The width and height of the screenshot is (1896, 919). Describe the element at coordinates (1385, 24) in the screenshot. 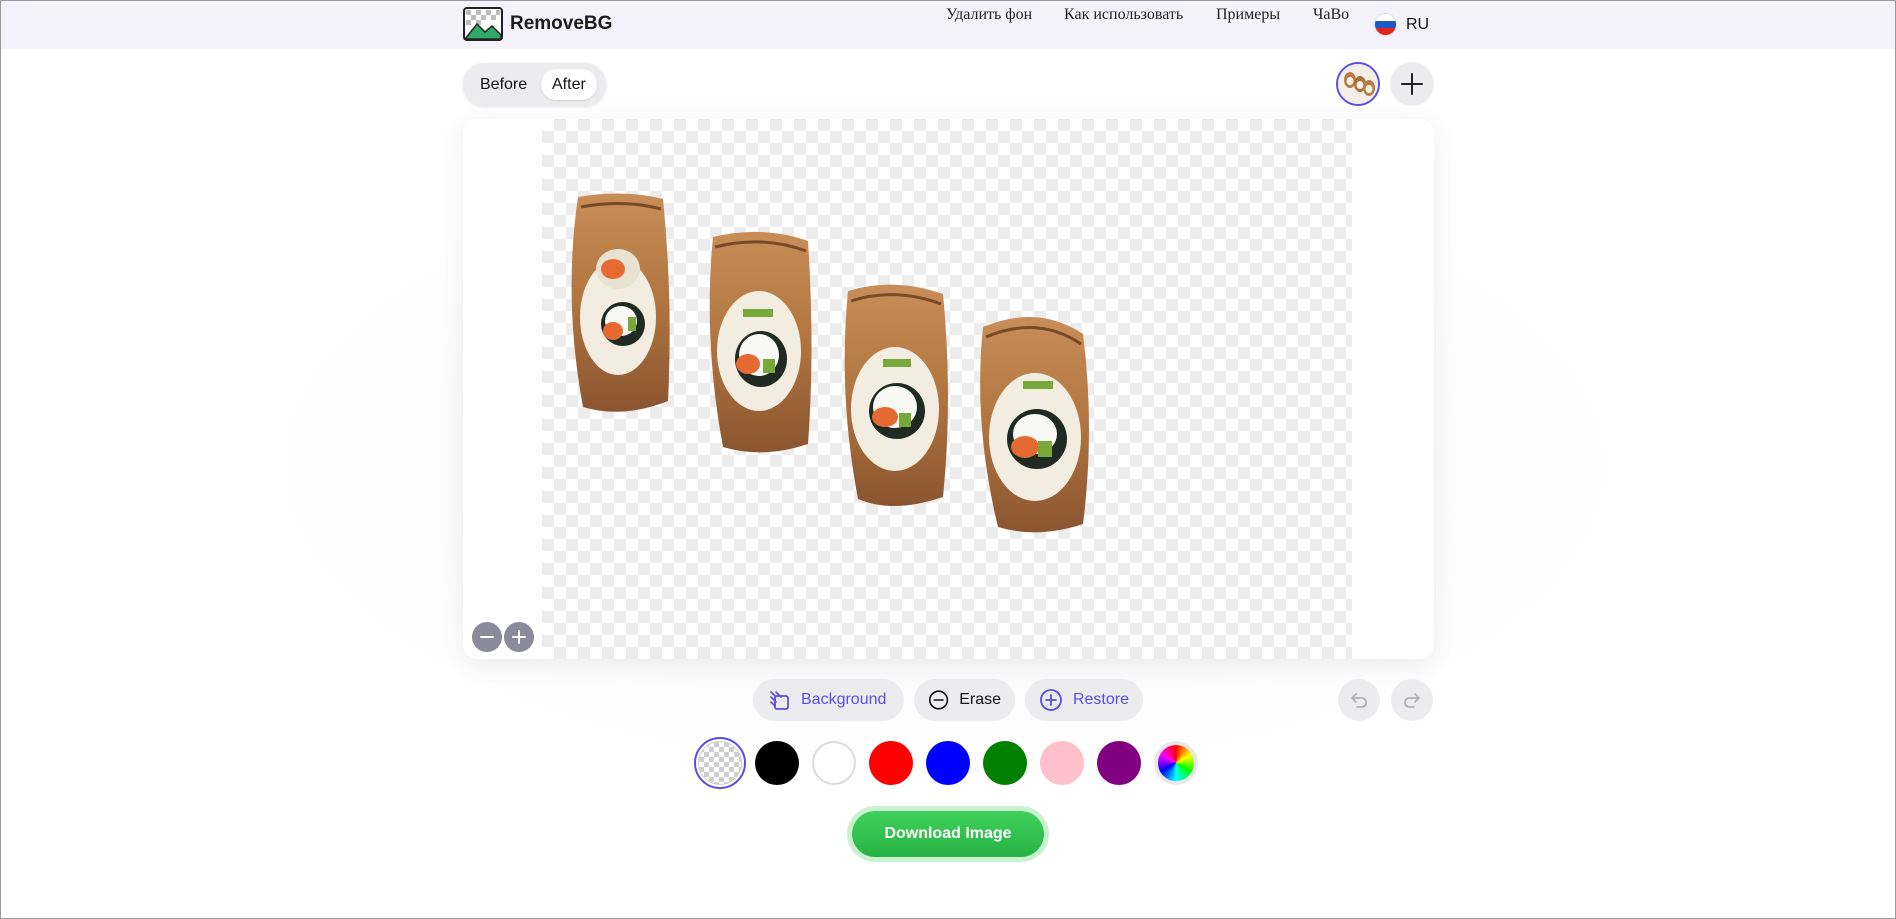

I see `russia-flag-icon` at that location.